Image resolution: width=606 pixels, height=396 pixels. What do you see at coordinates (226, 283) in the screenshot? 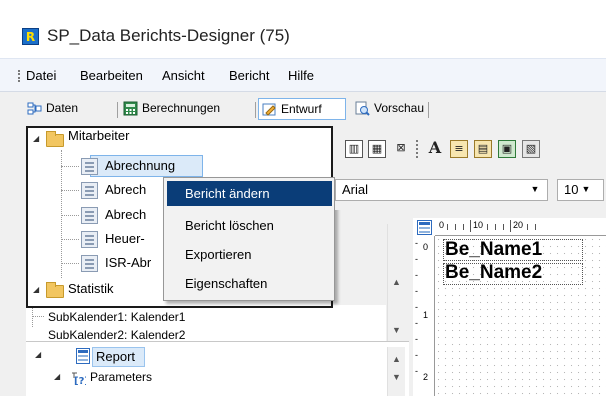
I see `context-item-label: Eigenschaften` at bounding box center [226, 283].